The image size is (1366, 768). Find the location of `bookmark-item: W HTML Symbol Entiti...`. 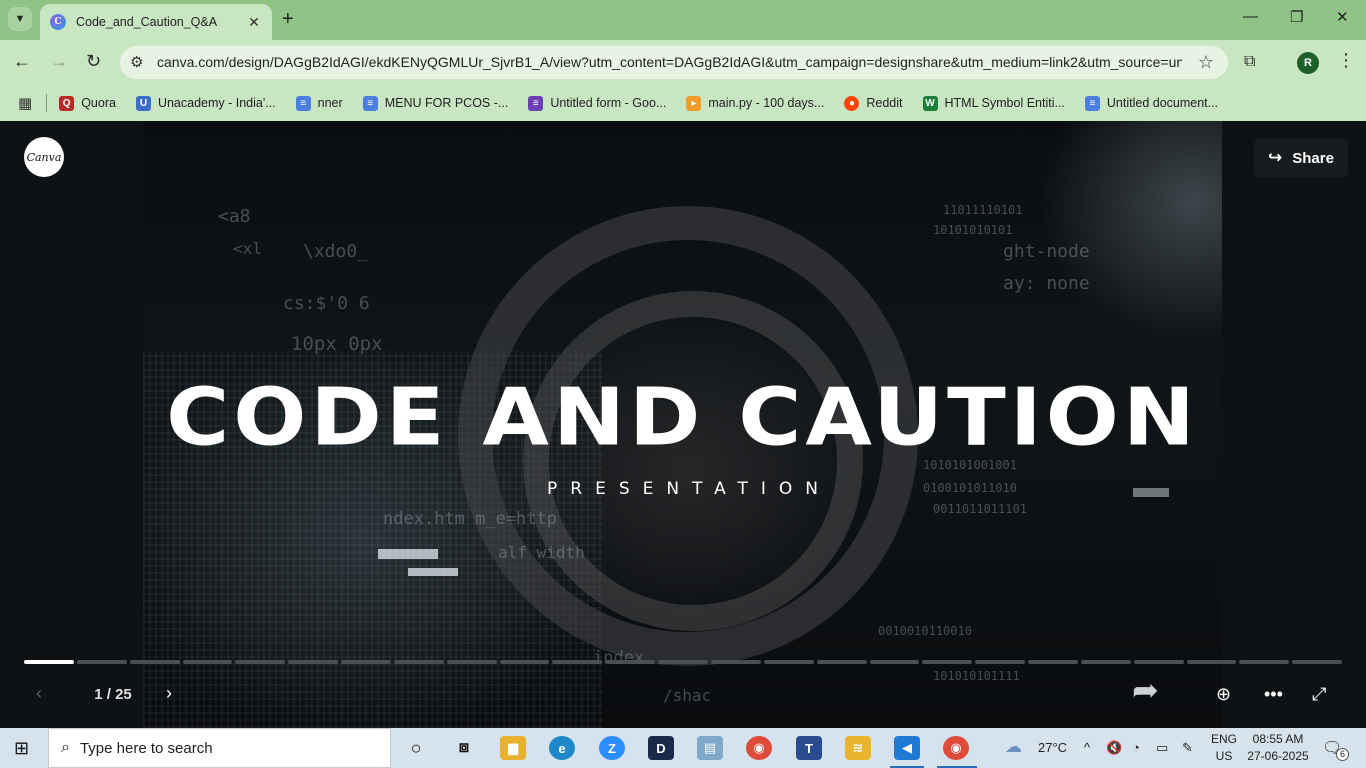

bookmark-item: W HTML Symbol Entiti... is located at coordinates (993, 103).